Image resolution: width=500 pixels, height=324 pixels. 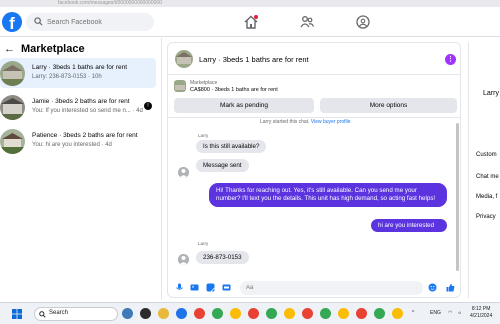 I want to click on system-clock: 8:12 PM 4/21/2024, so click(x=481, y=313).